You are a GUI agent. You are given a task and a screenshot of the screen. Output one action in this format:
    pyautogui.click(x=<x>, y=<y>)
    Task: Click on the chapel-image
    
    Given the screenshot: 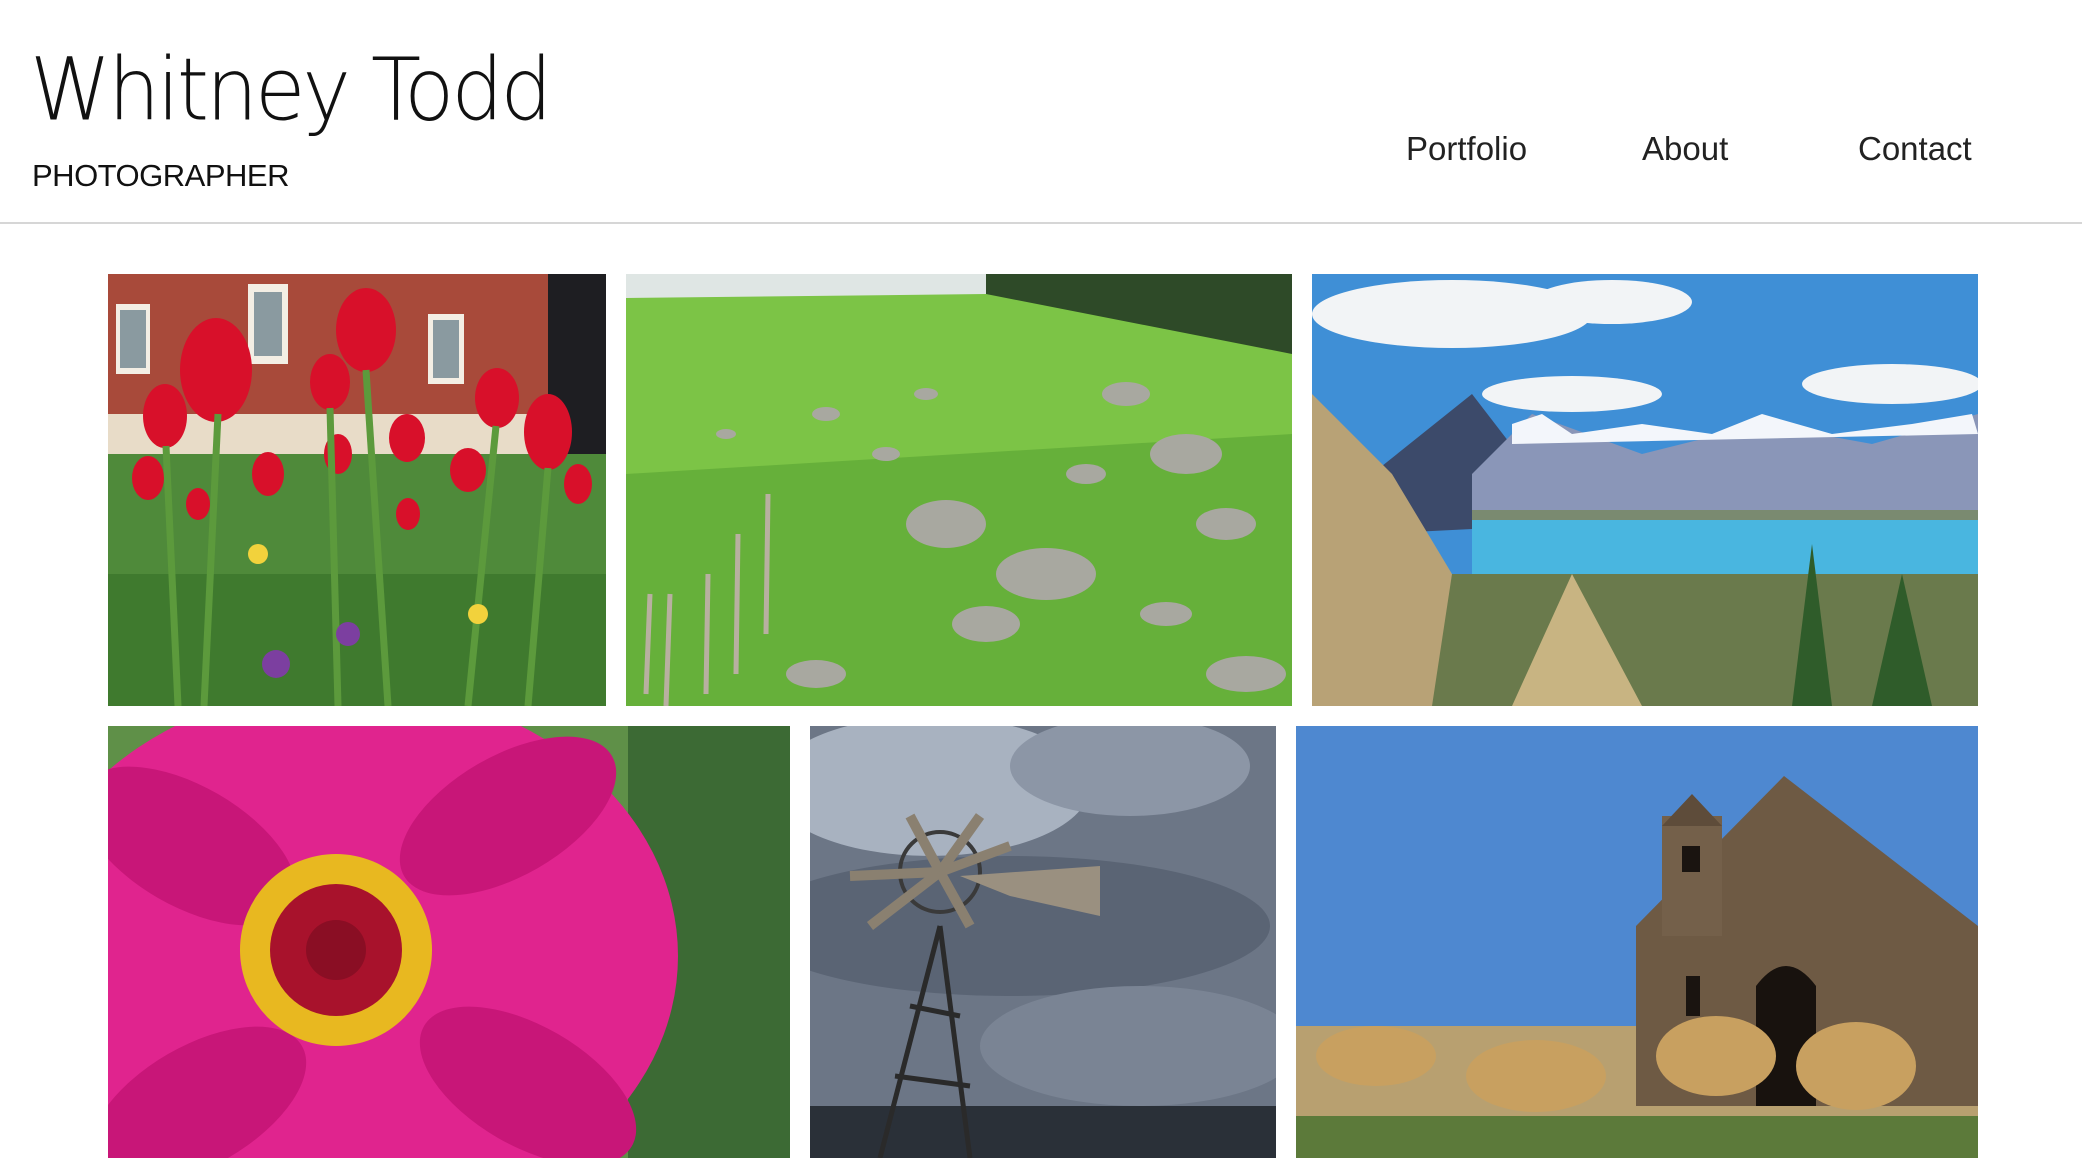 What is the action you would take?
    pyautogui.click(x=1637, y=942)
    